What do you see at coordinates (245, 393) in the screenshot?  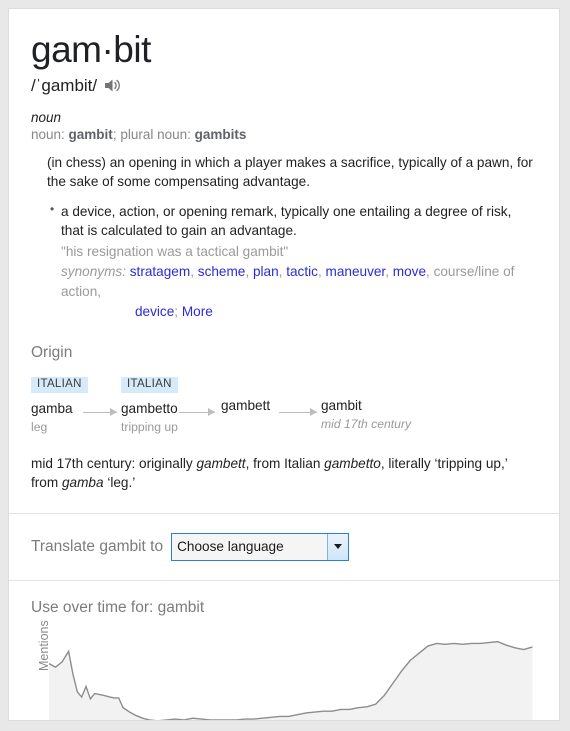 I see `etymology-node: gambett` at bounding box center [245, 393].